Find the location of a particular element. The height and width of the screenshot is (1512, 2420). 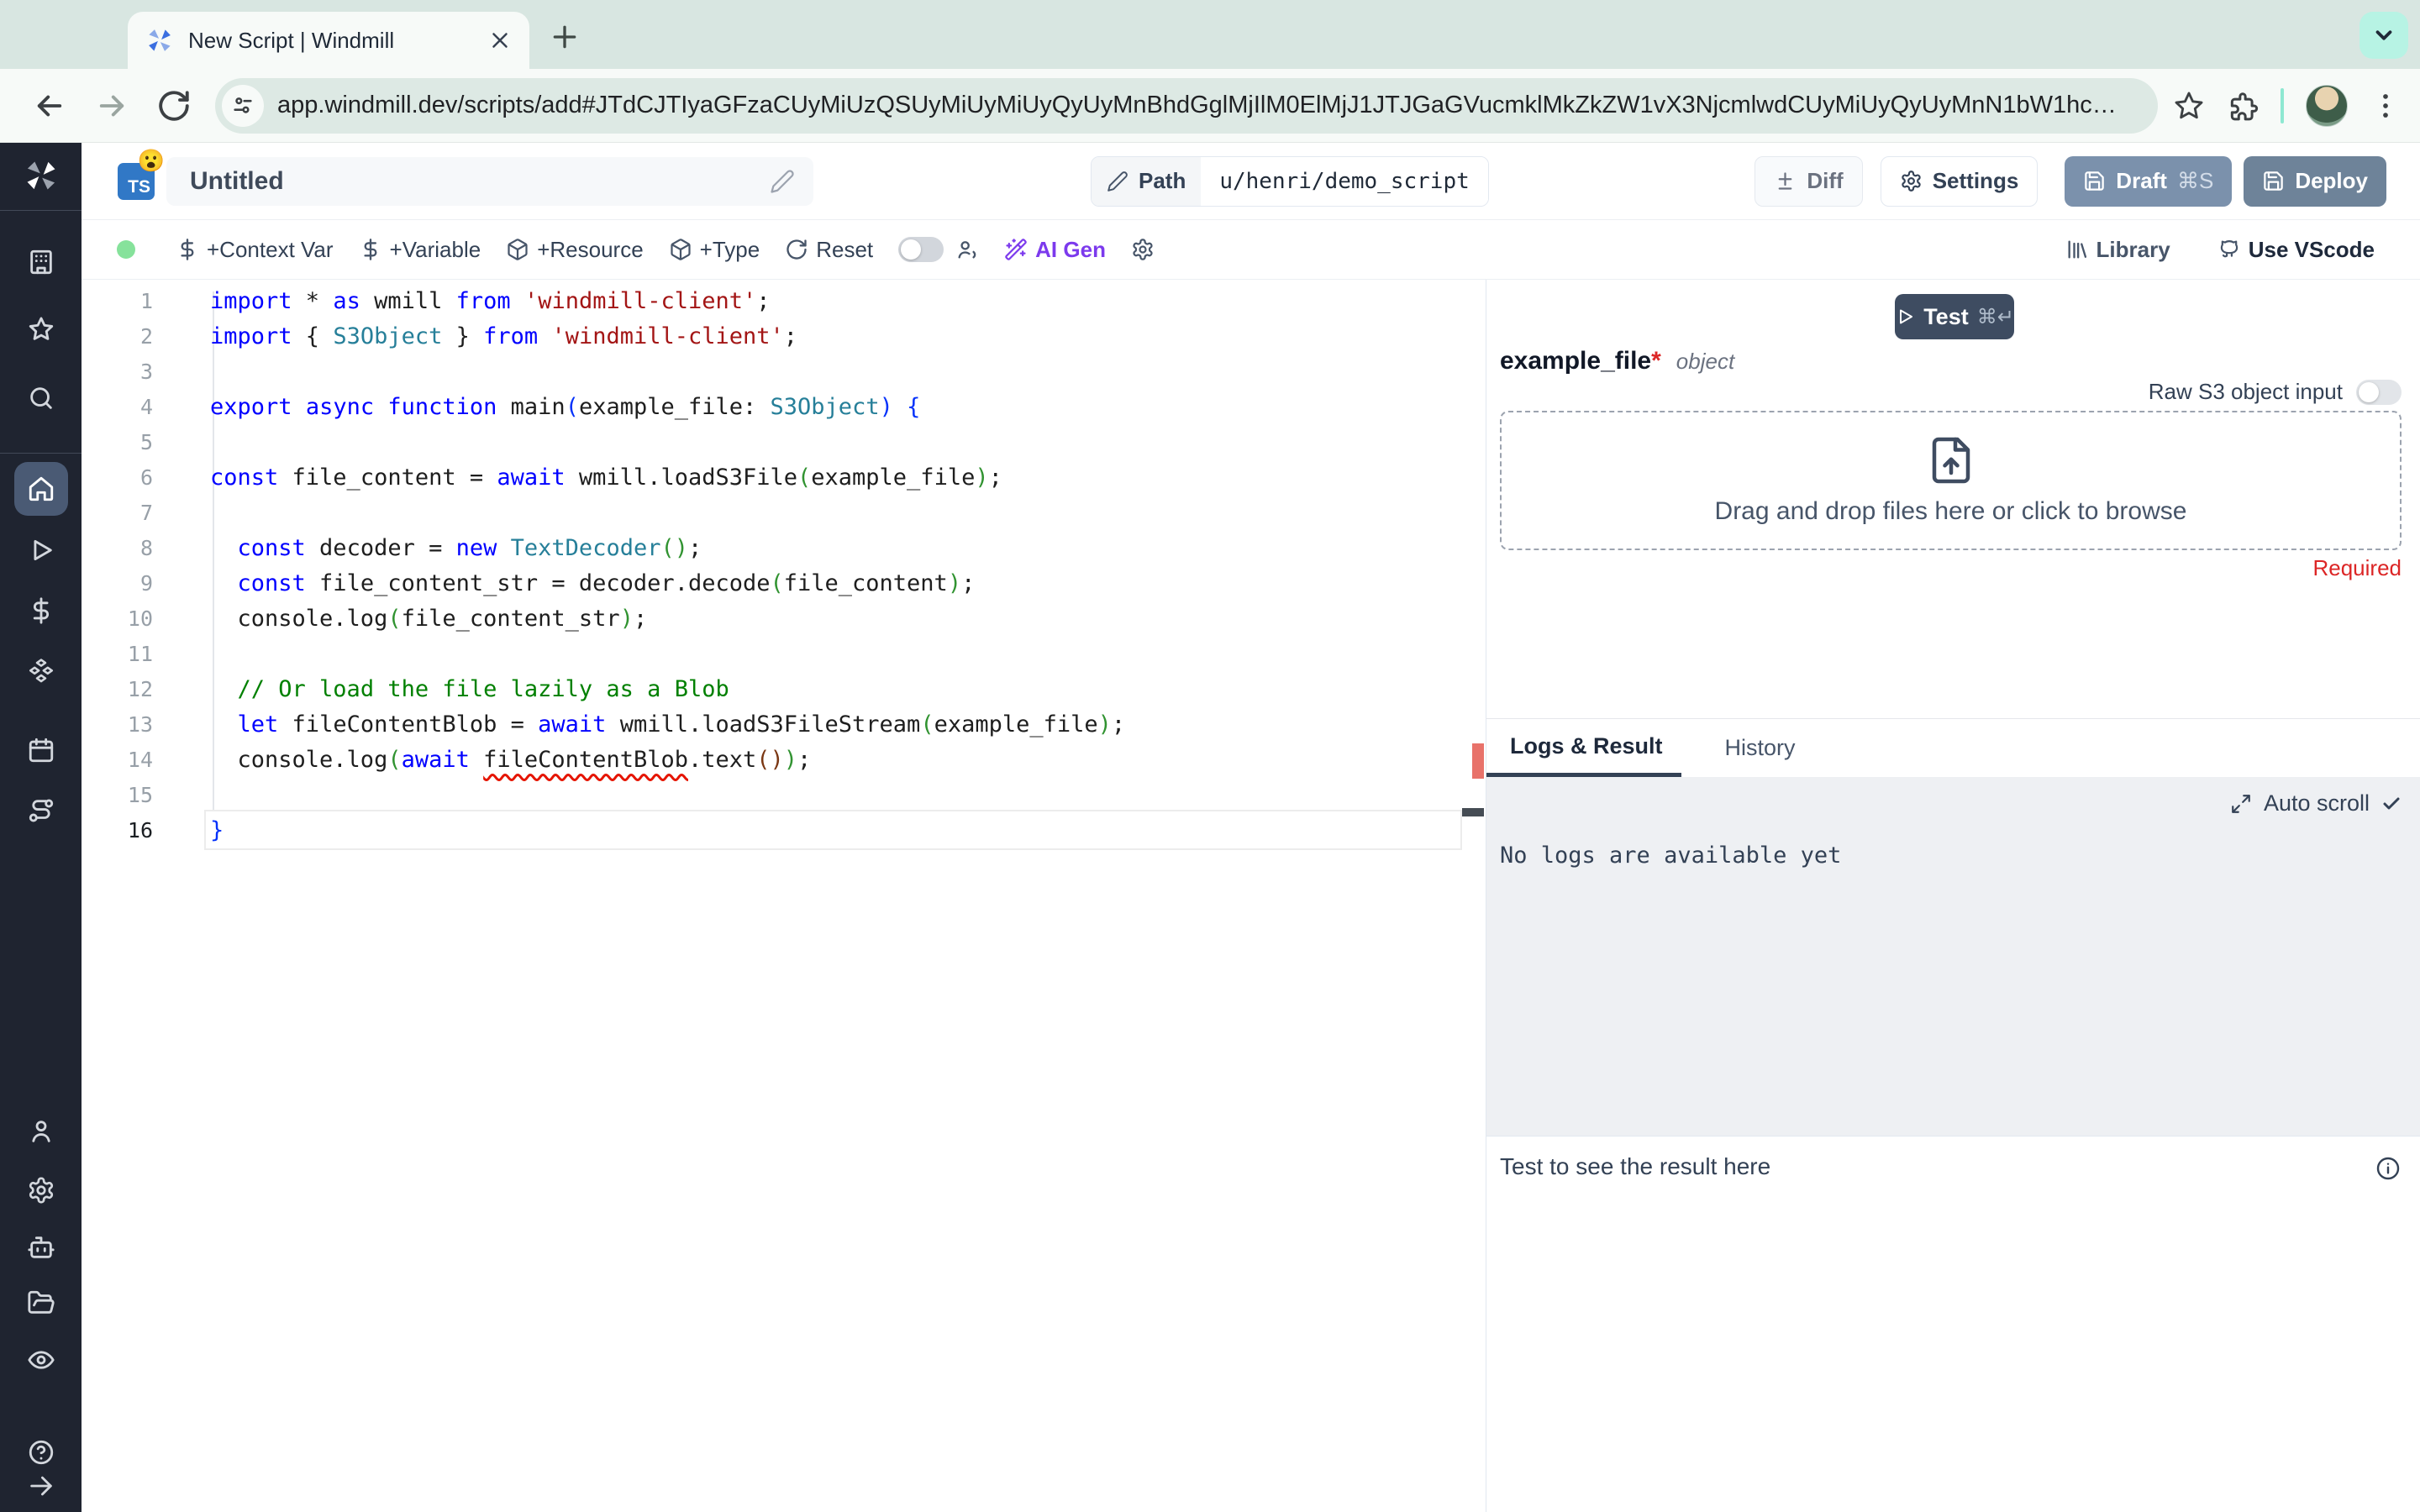

code-line: 8 const decoder = new TextDecoder(); is located at coordinates (784, 548).